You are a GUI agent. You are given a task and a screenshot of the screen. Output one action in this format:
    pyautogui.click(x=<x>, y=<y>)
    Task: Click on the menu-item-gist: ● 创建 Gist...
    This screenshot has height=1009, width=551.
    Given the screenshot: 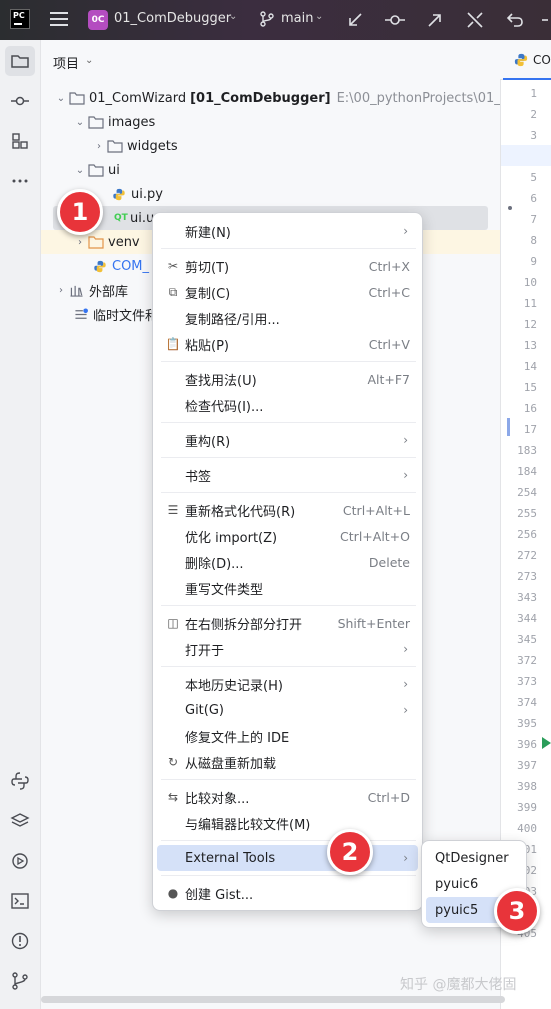 What is the action you would take?
    pyautogui.click(x=287, y=893)
    